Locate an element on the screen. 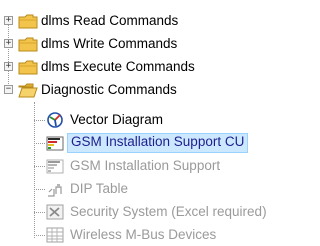  tree-folder-label: Diagnostic Commands is located at coordinates (109, 89).